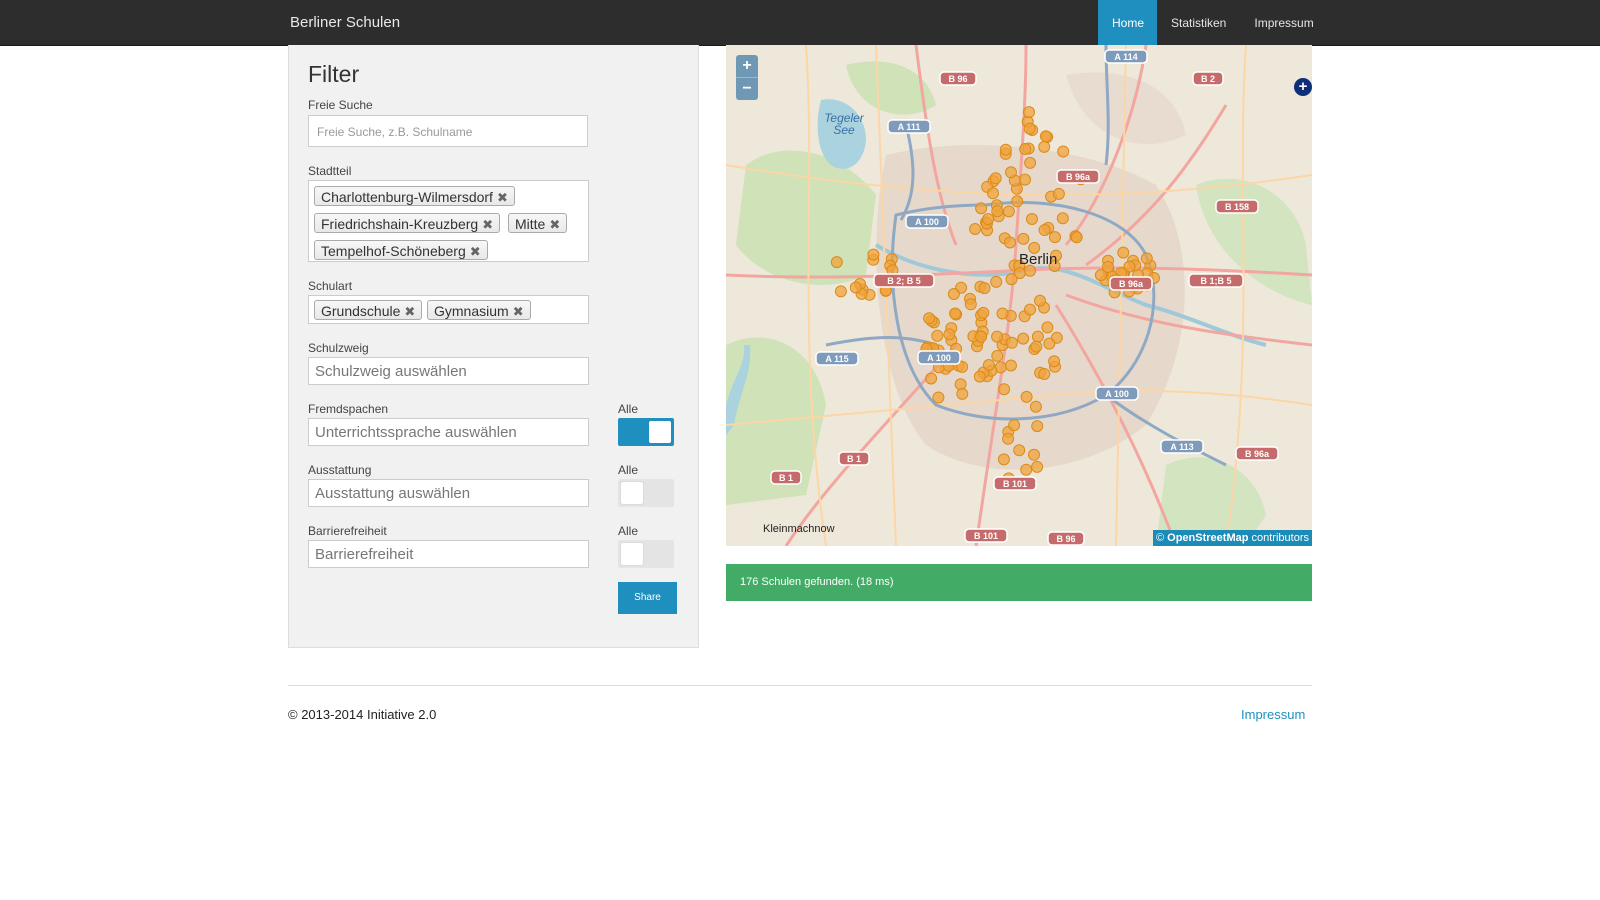 The image size is (1600, 900). Describe the element at coordinates (345, 22) in the screenshot. I see `brand-title: Berliner Schulen` at that location.